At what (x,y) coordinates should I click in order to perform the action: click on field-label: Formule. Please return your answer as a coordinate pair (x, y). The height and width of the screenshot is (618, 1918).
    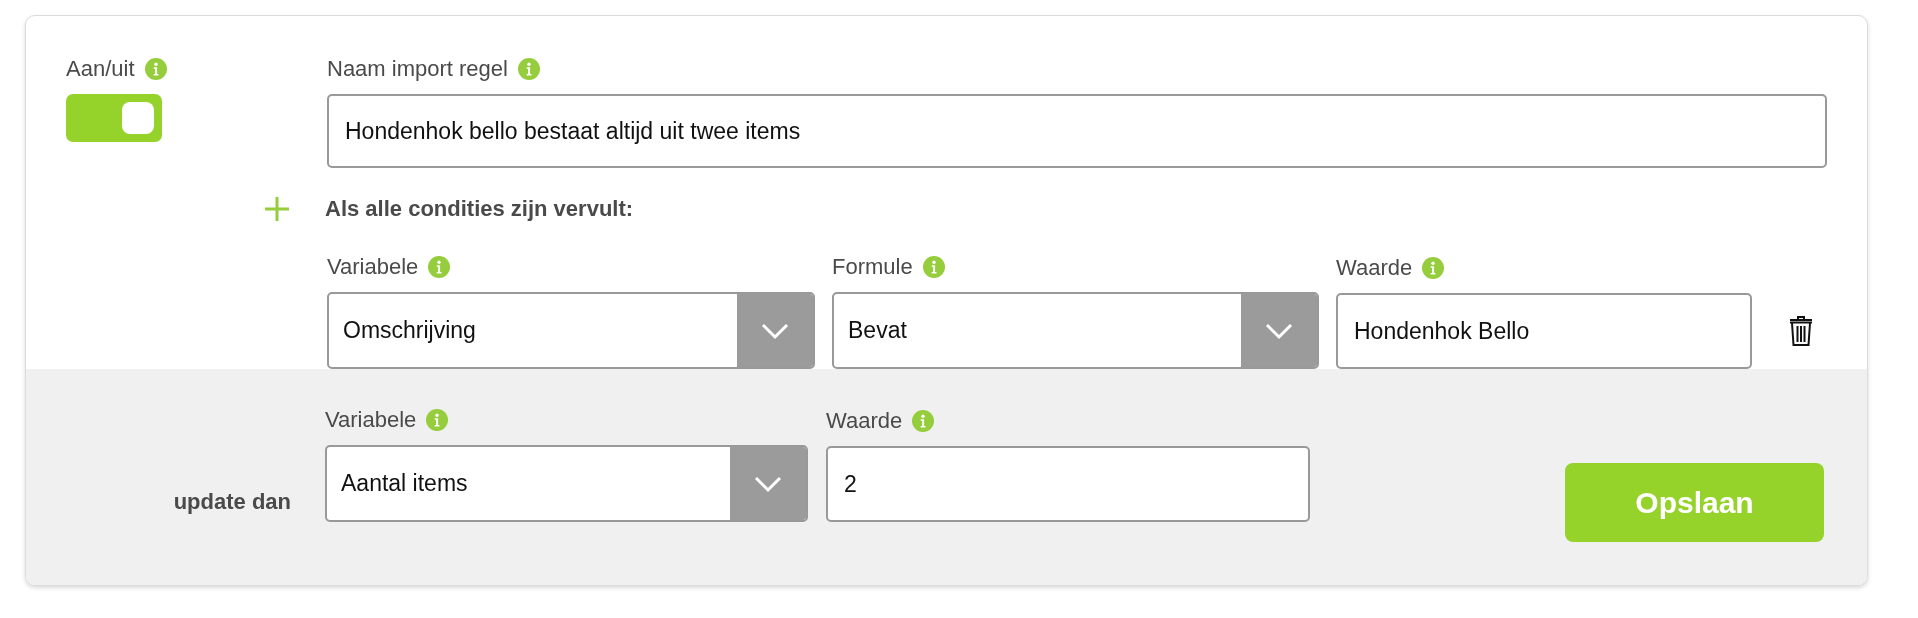
    Looking at the image, I should click on (872, 267).